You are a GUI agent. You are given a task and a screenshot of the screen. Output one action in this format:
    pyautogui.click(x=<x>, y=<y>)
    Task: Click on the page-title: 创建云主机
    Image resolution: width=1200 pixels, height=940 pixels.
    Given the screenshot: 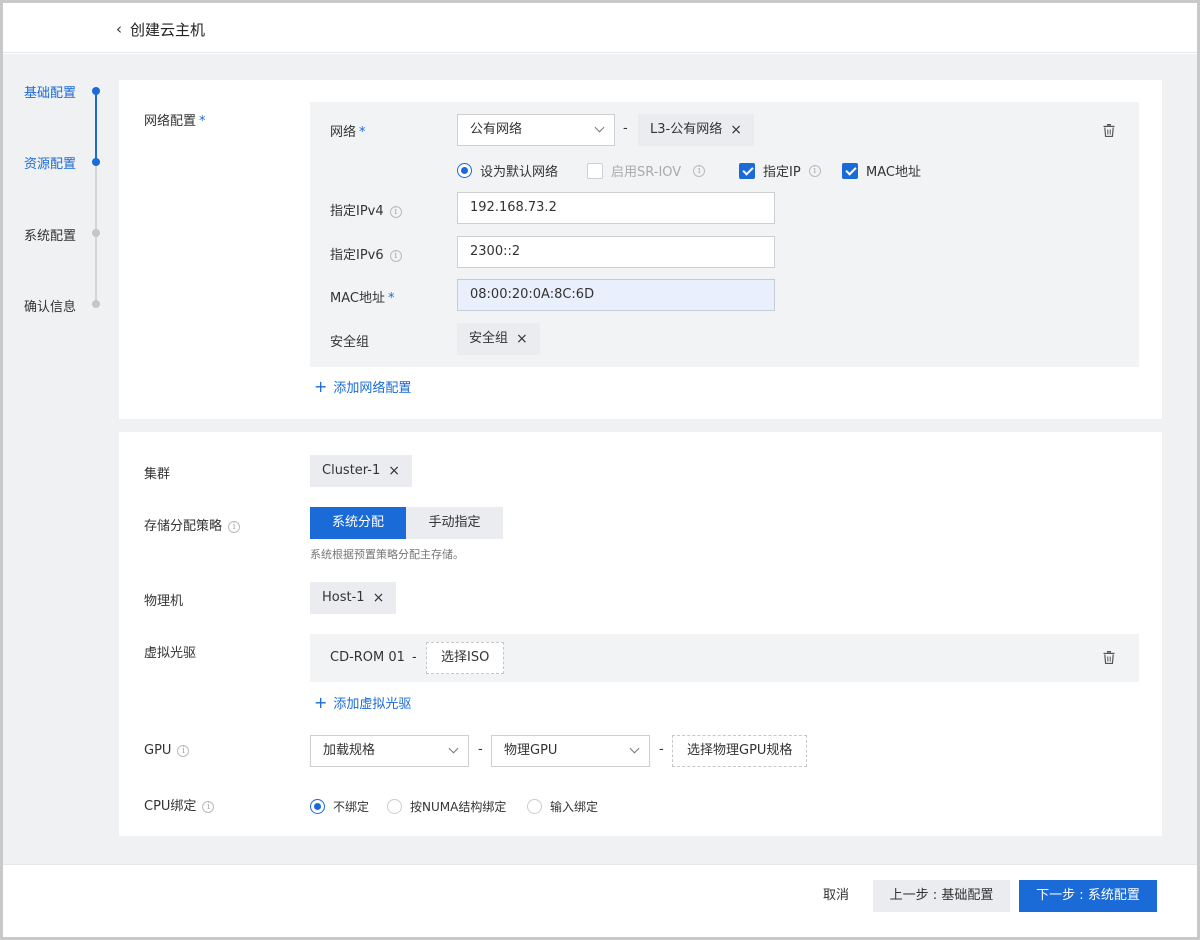 What is the action you would take?
    pyautogui.click(x=168, y=30)
    